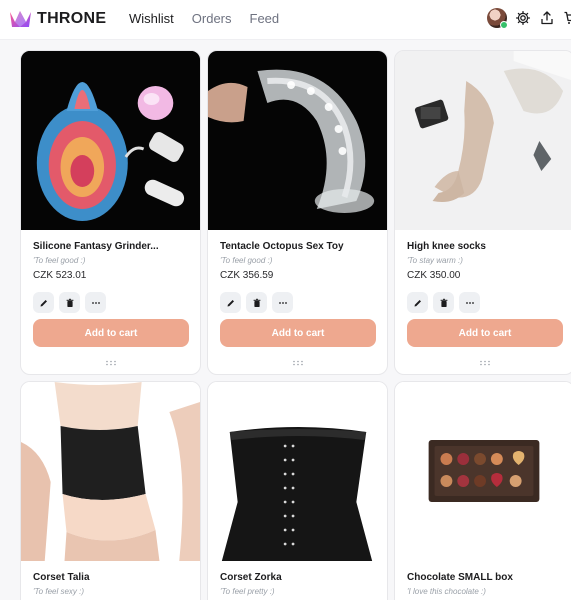 This screenshot has width=571, height=600. I want to click on wishlist-item: Corset Zorka 'To feel pretty :), so click(297, 490).